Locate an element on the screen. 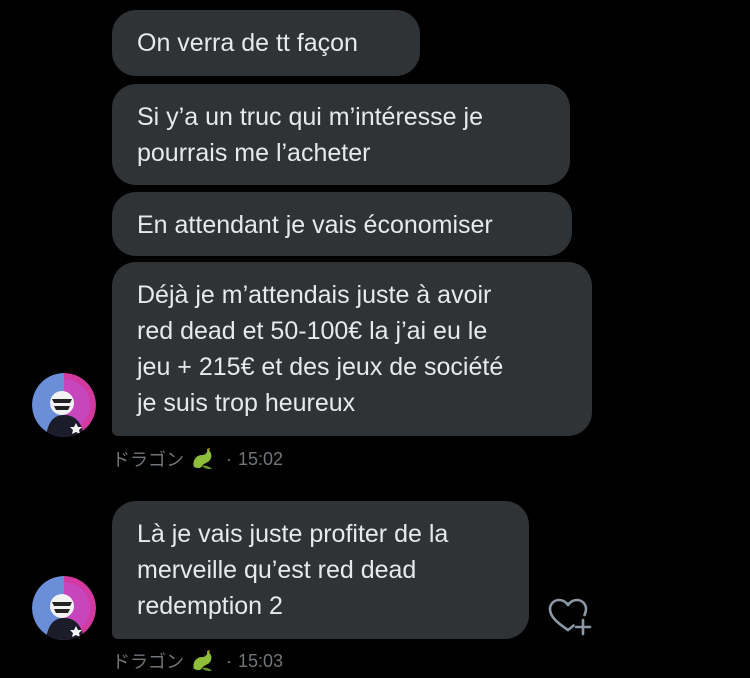 This screenshot has height=678, width=750. message-bubble: On verra de tt façon is located at coordinates (266, 43).